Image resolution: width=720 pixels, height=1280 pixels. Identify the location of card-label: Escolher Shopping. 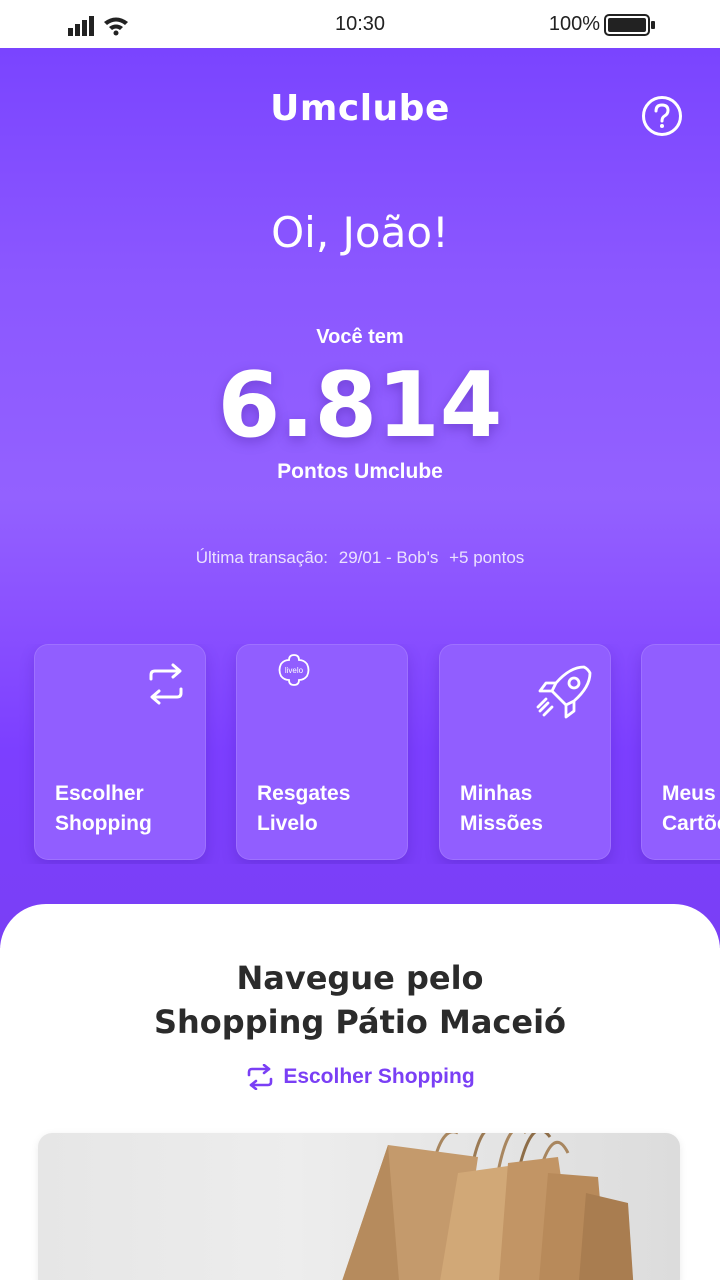
(103, 808).